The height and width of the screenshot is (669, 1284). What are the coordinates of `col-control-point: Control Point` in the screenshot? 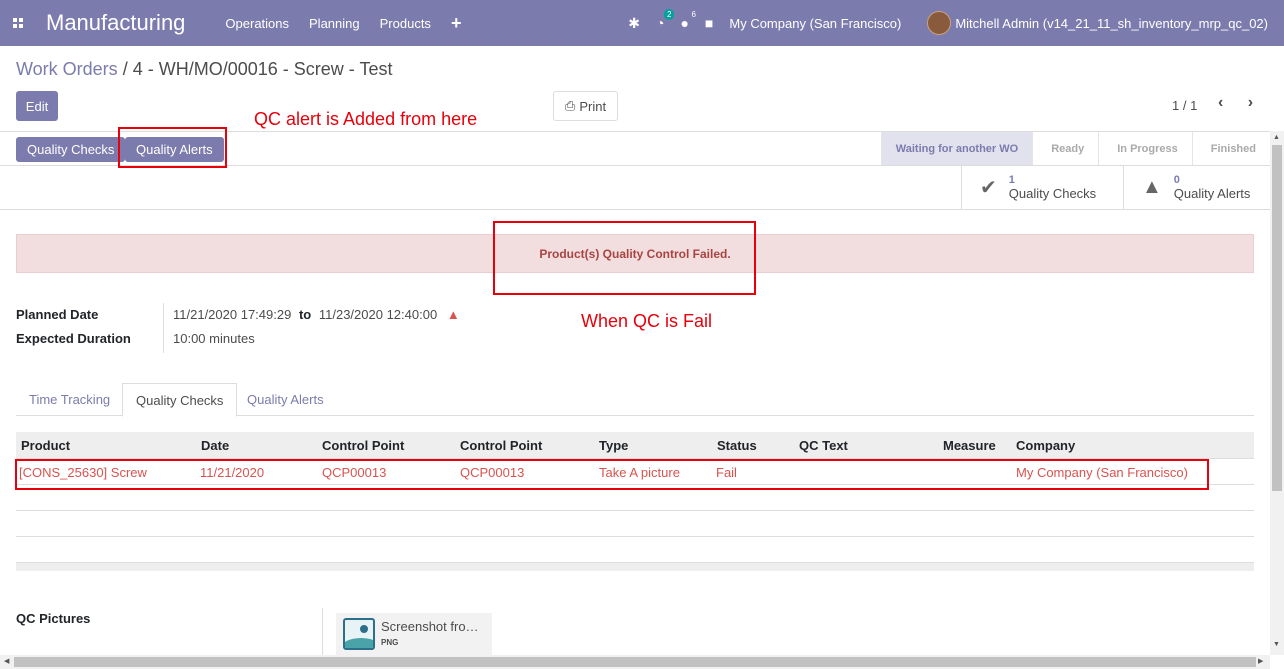 It's located at (363, 445).